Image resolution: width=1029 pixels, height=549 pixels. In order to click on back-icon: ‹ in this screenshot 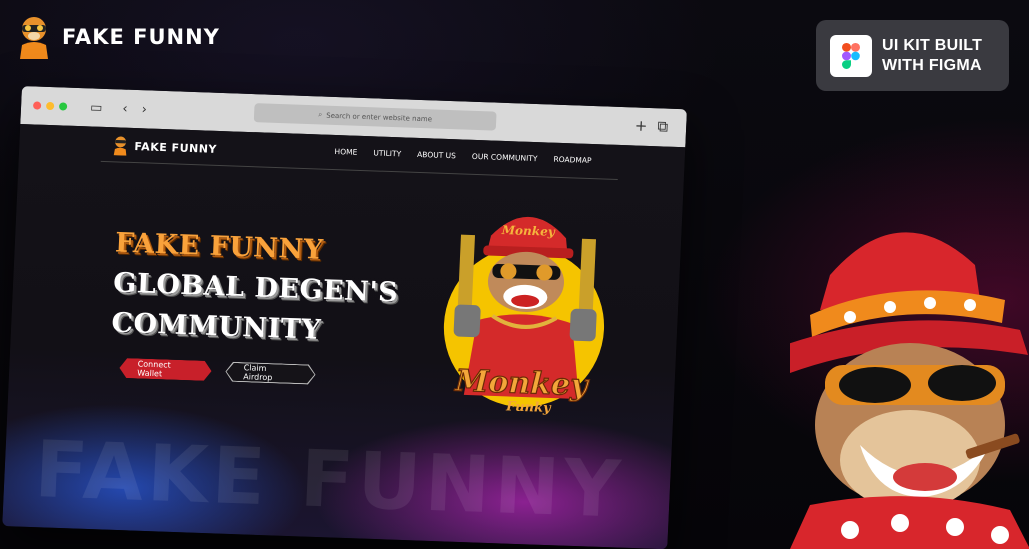, I will do `click(125, 108)`.